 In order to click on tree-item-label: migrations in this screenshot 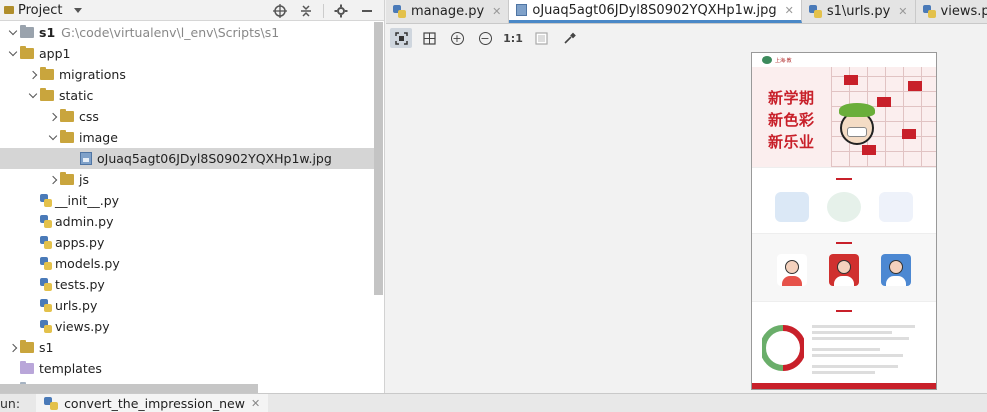, I will do `click(92, 74)`.